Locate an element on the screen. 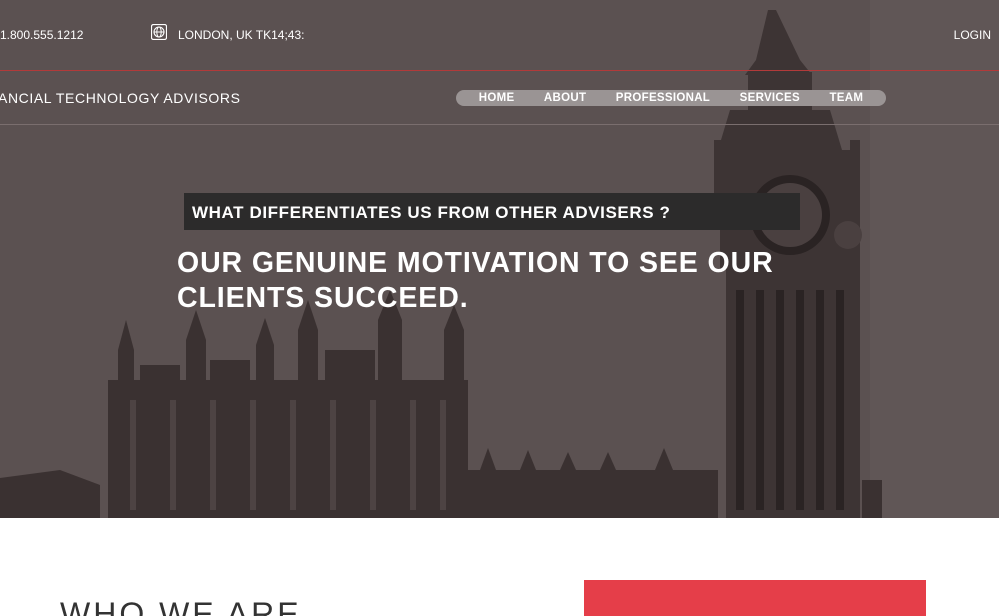 The width and height of the screenshot is (999, 616). nav-item-home: HOME is located at coordinates (497, 98).